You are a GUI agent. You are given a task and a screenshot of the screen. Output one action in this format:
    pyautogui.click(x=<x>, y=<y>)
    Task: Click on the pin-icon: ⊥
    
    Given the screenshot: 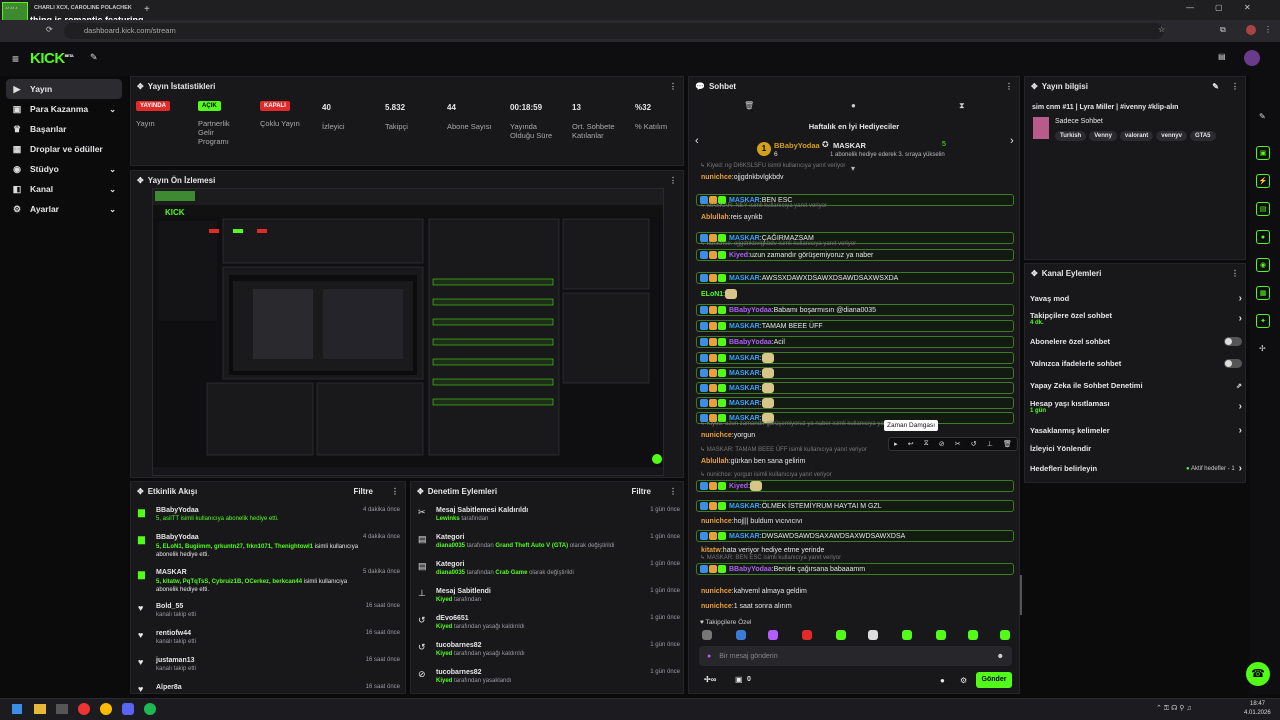 What is the action you would take?
    pyautogui.click(x=990, y=444)
    